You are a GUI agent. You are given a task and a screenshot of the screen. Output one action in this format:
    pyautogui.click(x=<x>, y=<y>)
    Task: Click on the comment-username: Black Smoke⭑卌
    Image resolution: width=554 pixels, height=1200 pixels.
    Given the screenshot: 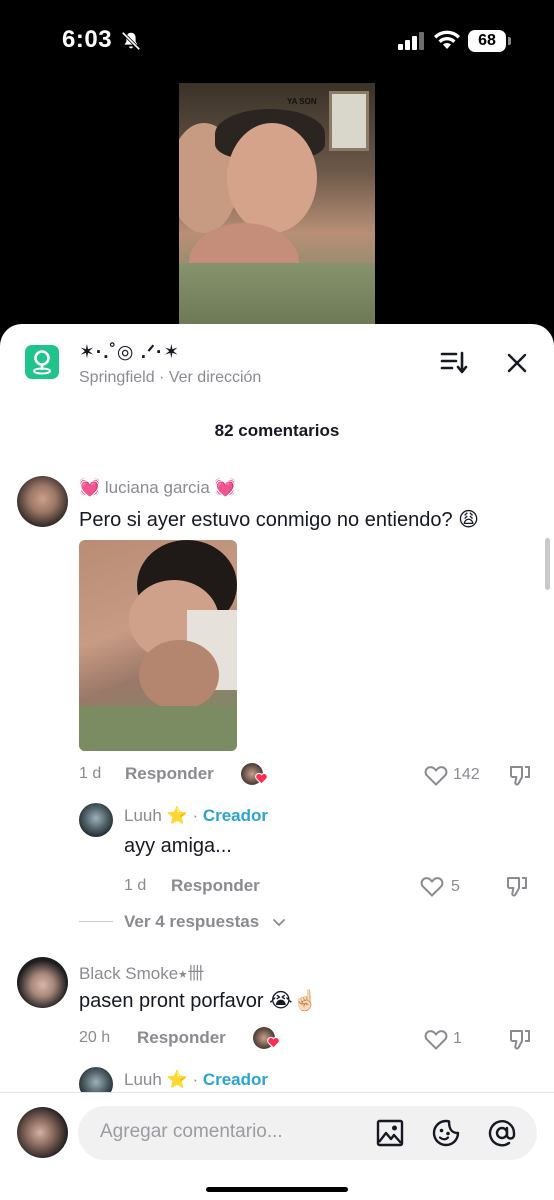 What is the action you would take?
    pyautogui.click(x=141, y=971)
    